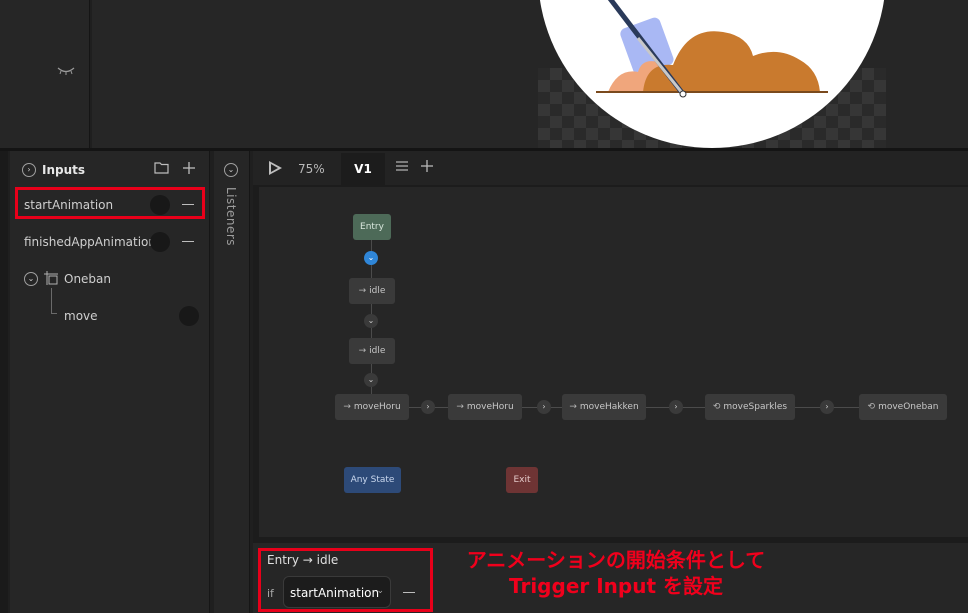 Image resolution: width=968 pixels, height=613 pixels. I want to click on left-edge-strip, so click(4, 382).